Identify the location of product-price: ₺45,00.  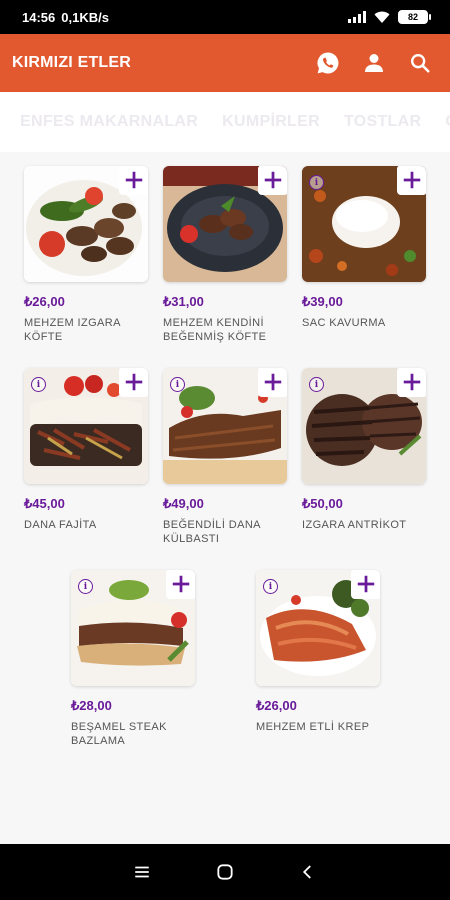
(44, 503).